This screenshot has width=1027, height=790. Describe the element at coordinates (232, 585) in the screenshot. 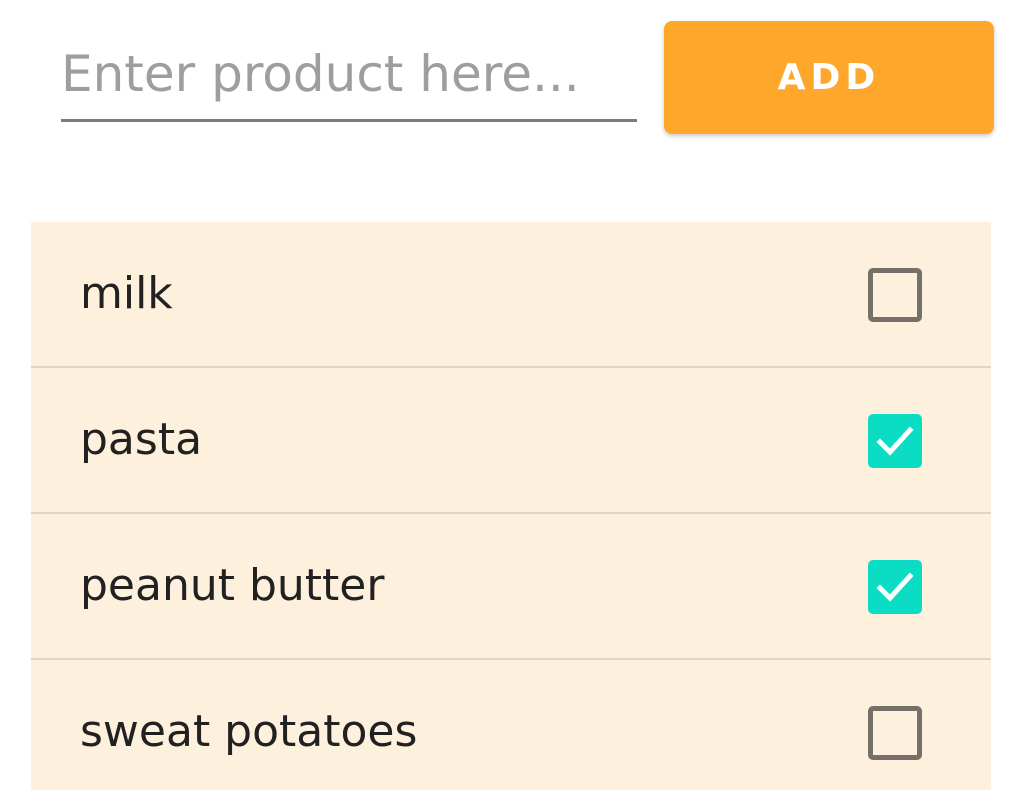

I see `item-label: peanut butter` at that location.